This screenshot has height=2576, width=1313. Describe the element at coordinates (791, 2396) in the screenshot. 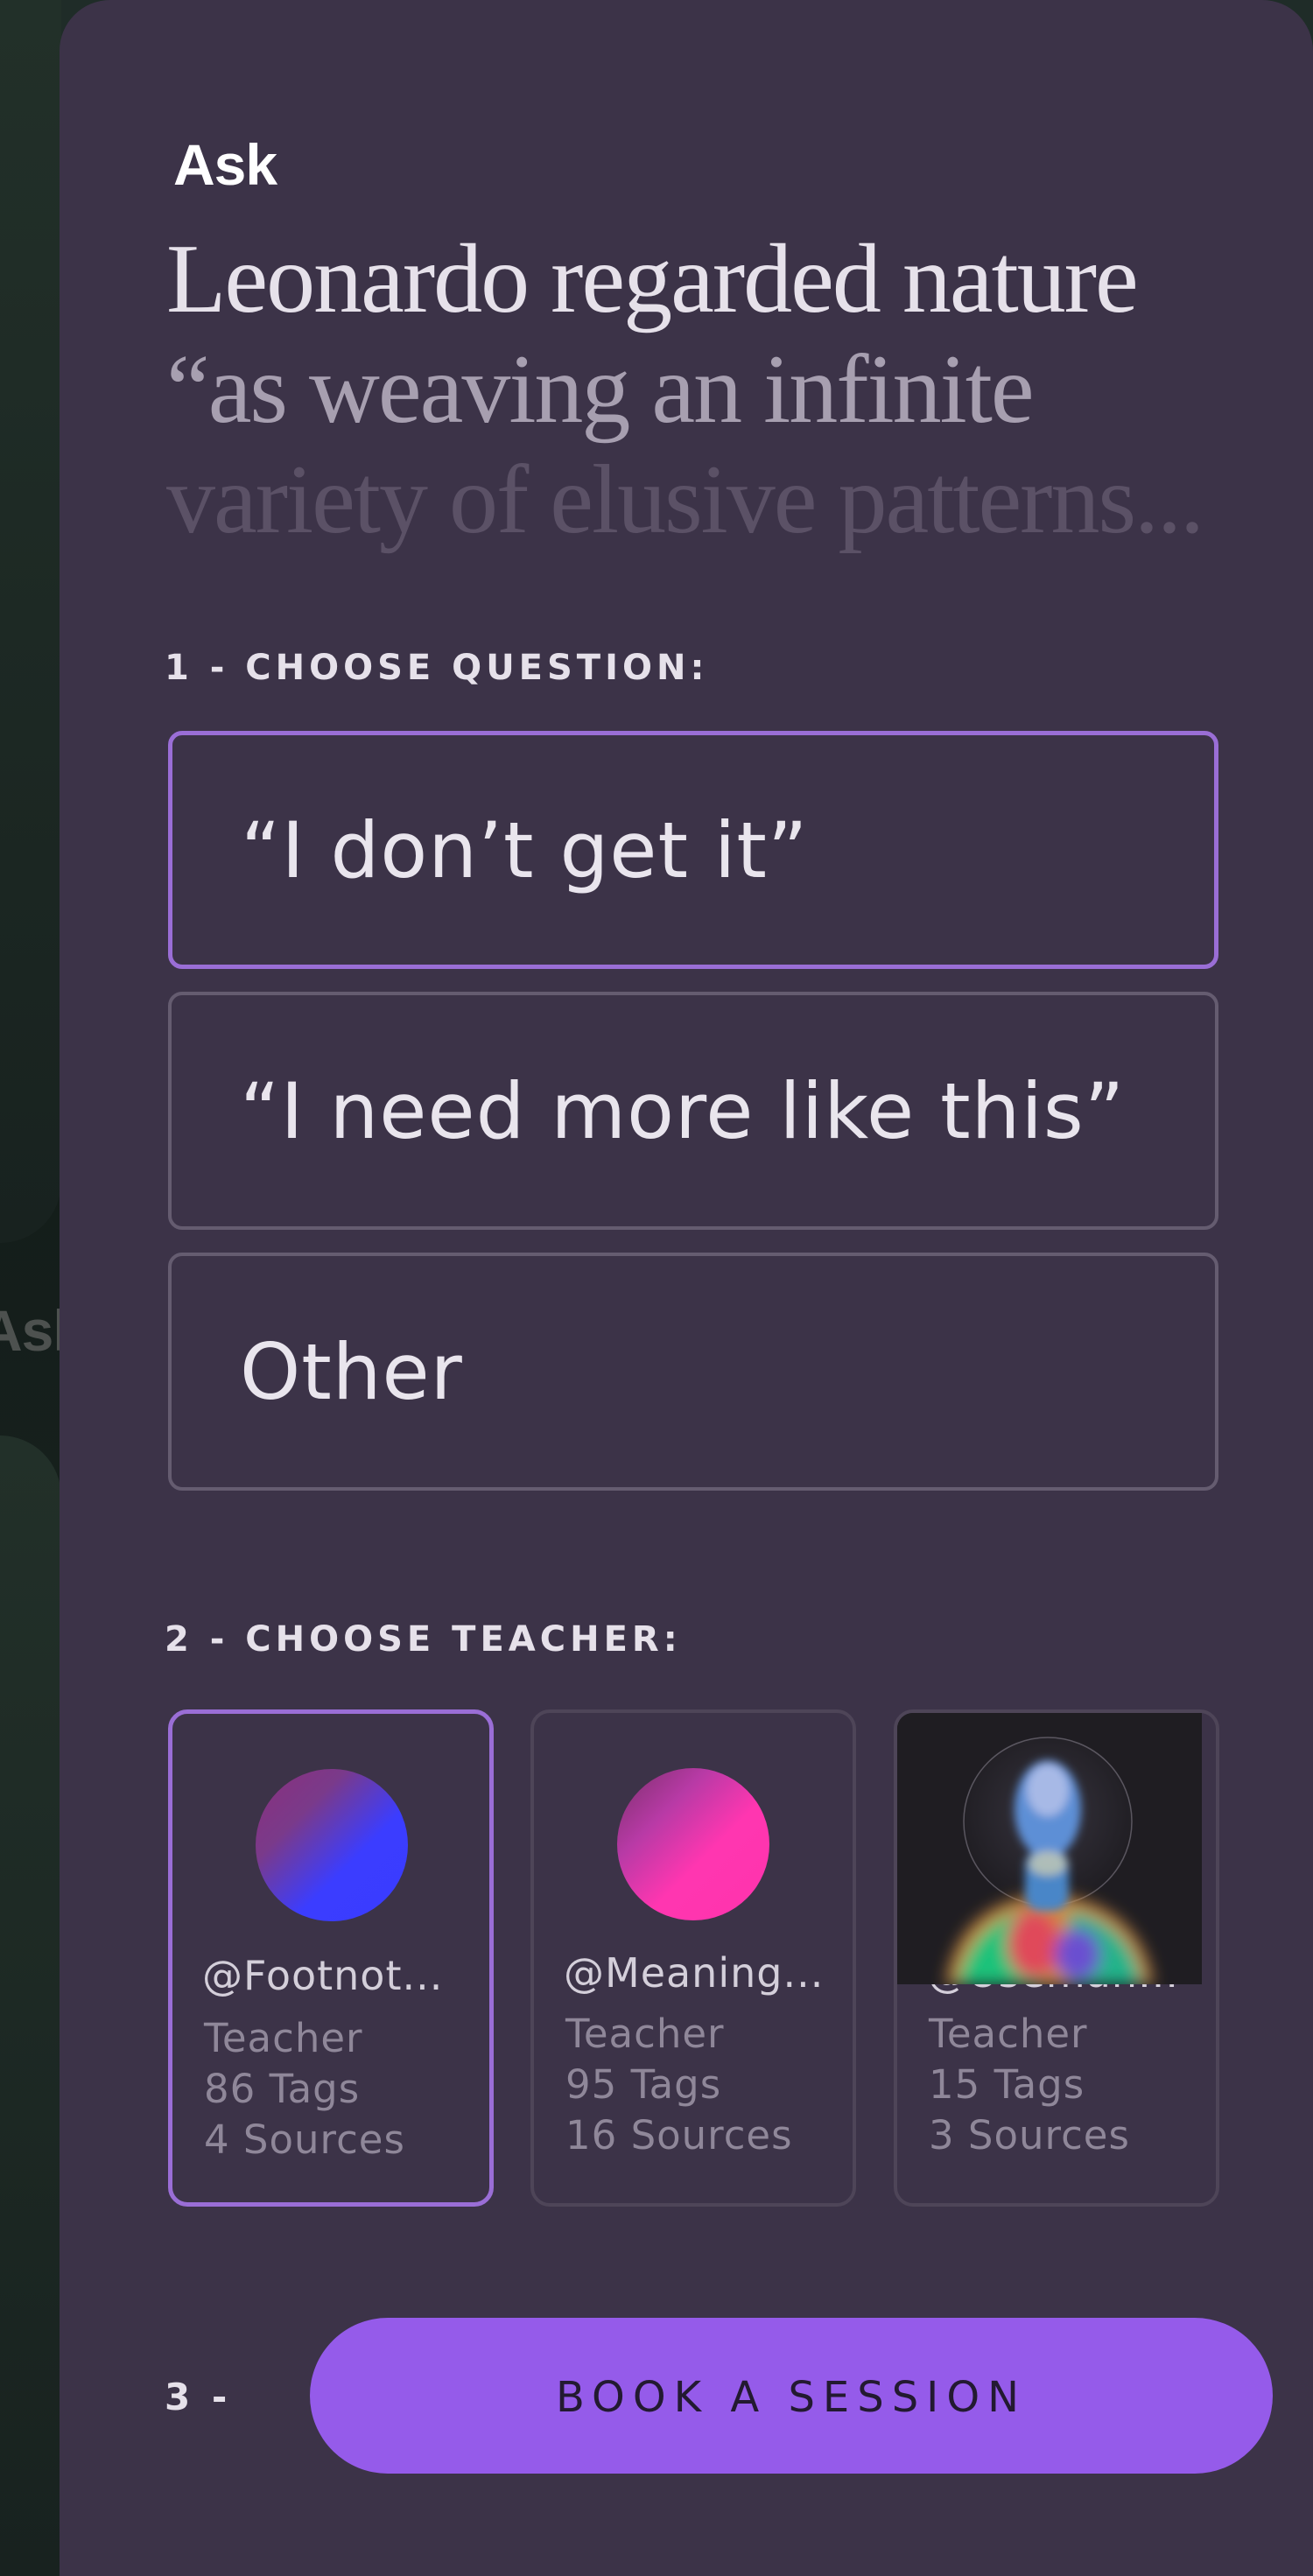

I see `book-session-button: BOOK A SESSION` at that location.